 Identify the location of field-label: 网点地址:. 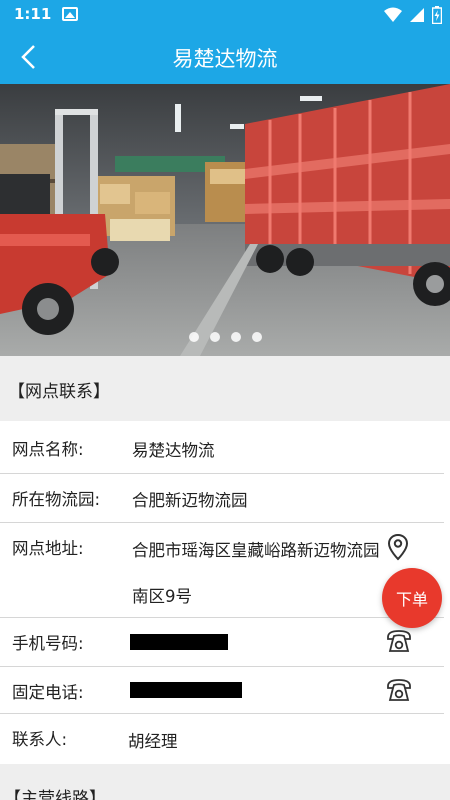
(48, 548).